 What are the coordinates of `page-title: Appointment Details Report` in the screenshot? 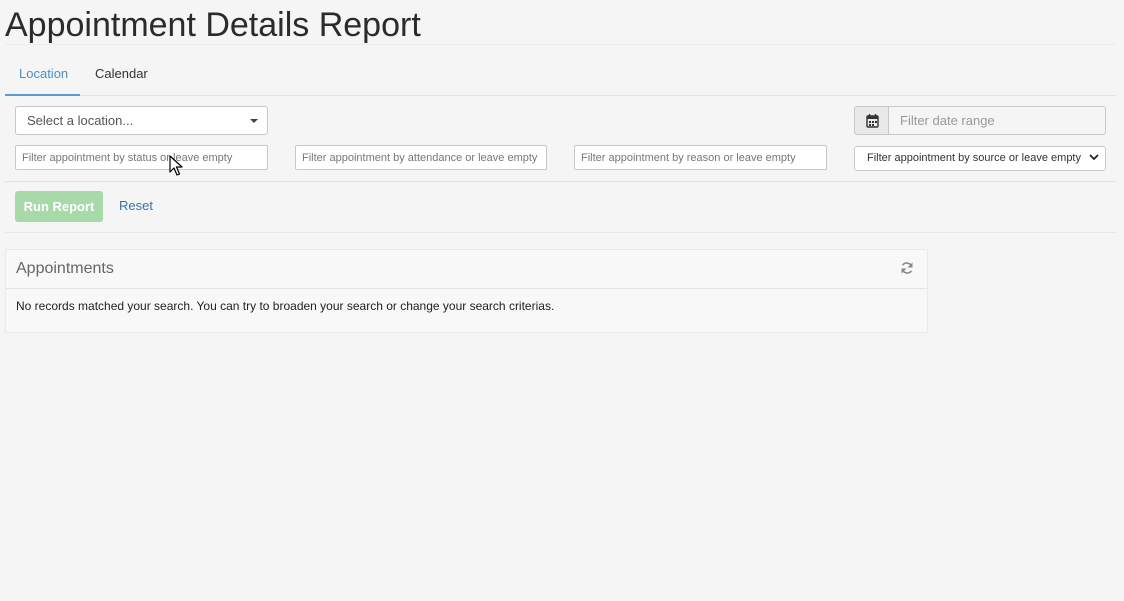 It's located at (213, 25).